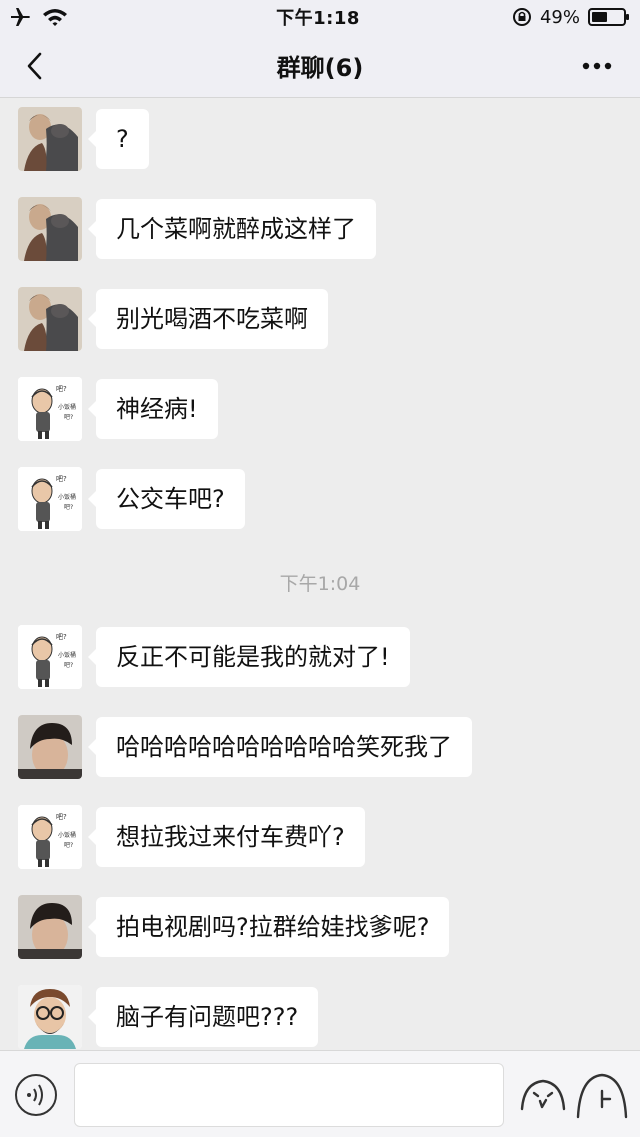  I want to click on message-input, so click(289, 1095).